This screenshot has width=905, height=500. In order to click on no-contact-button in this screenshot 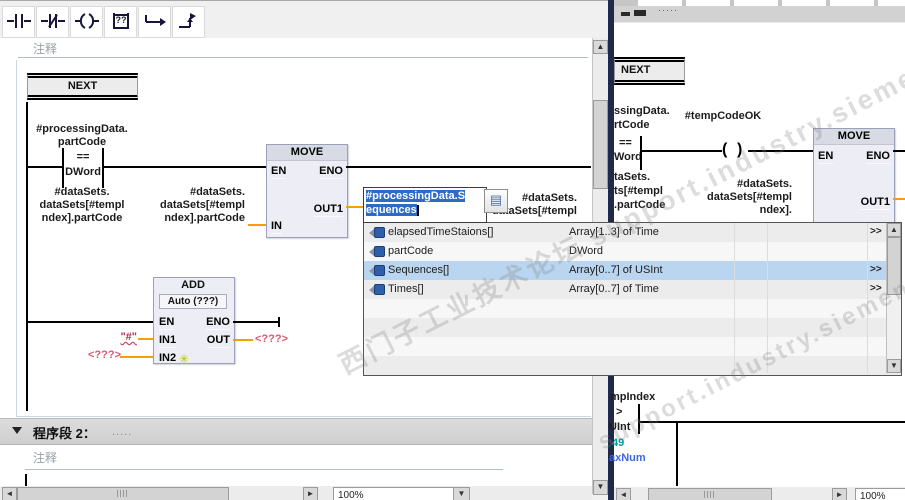, I will do `click(18, 22)`.